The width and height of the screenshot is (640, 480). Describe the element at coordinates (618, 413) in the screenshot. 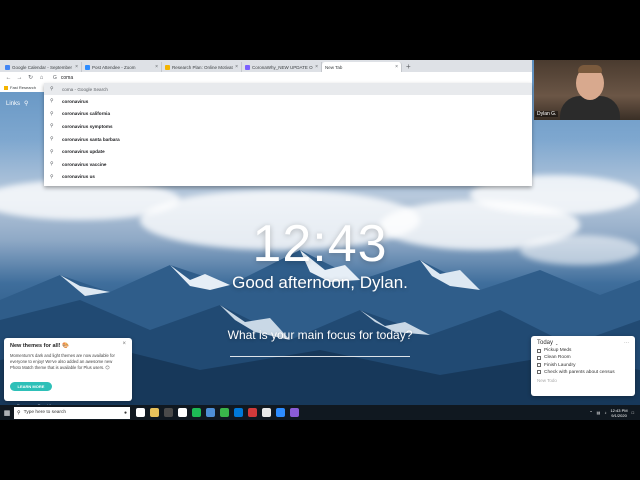

I see `taskbar-clock: 12:43 PM 9/1/2020` at that location.